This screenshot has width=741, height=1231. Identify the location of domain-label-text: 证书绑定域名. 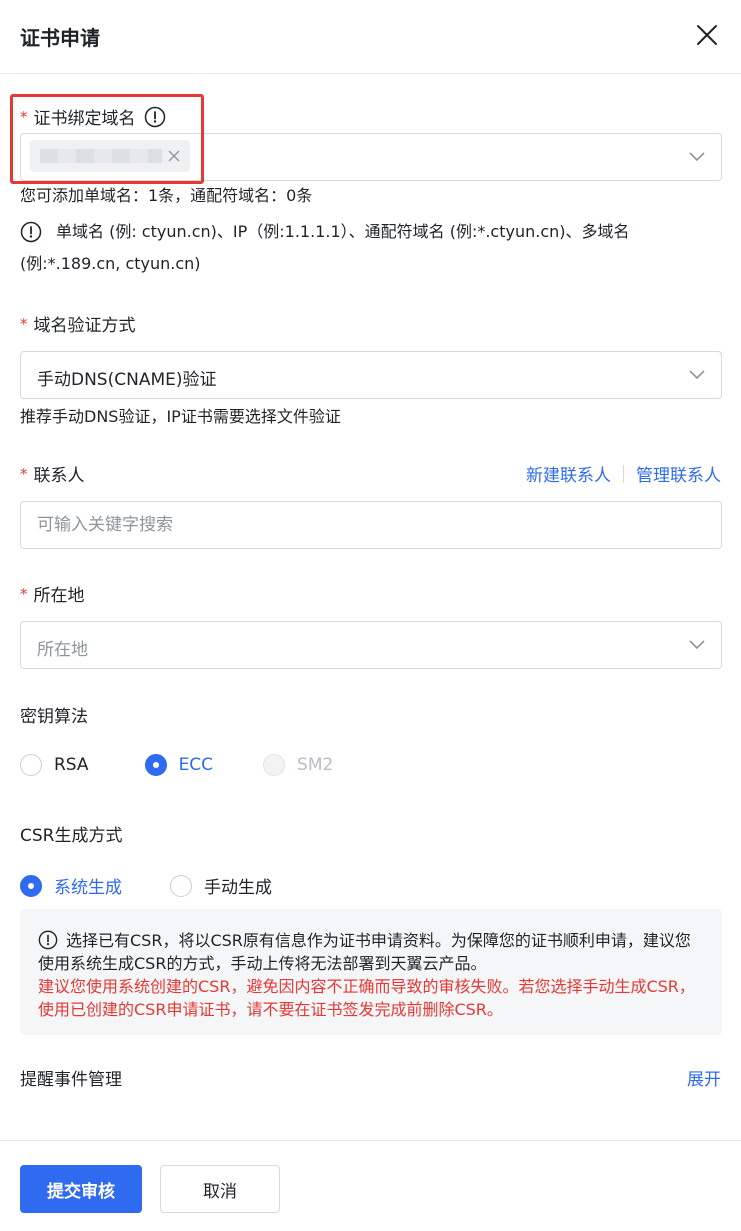
(84, 119).